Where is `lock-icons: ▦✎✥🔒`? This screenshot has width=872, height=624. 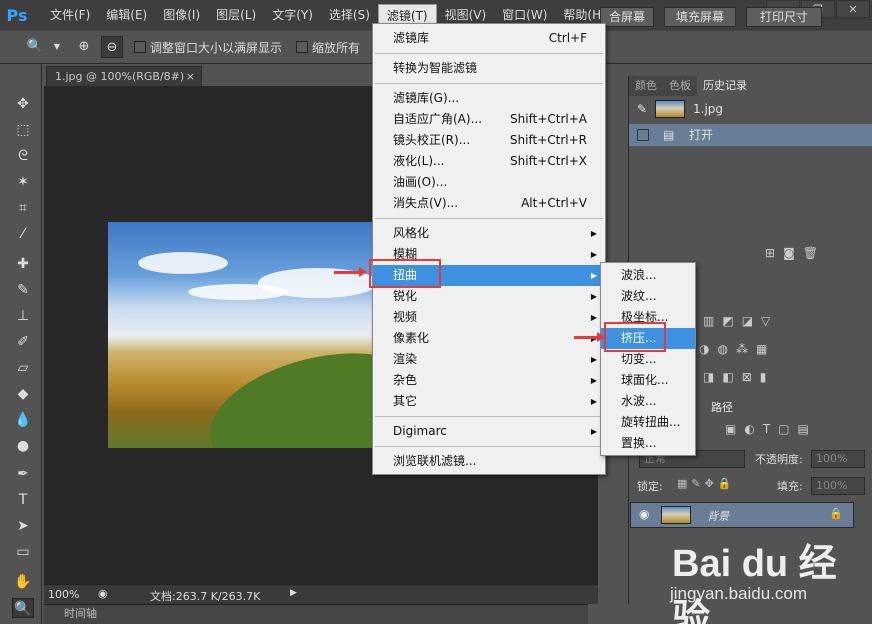
lock-icons: ▦✎✥🔒 is located at coordinates (706, 483).